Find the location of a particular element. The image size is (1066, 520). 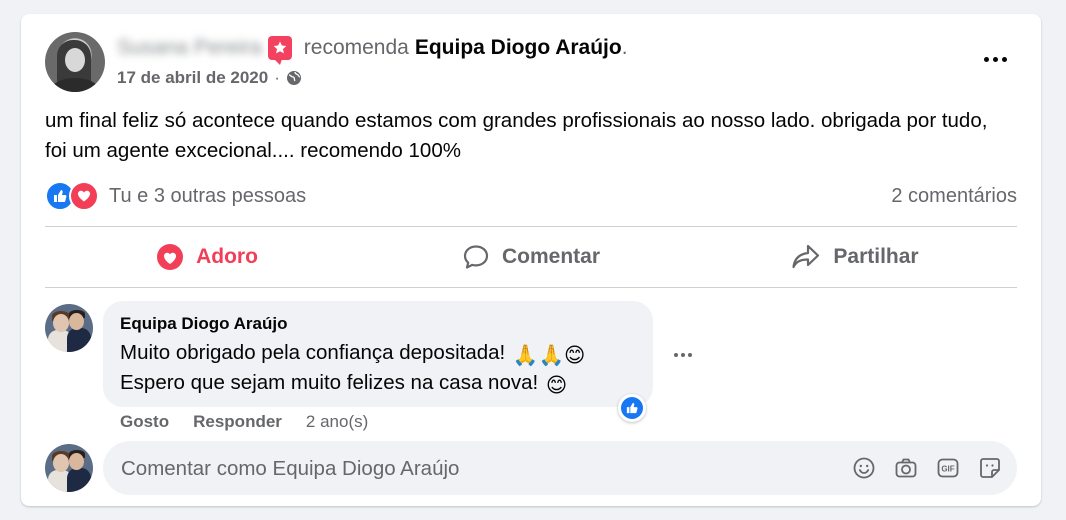

smile-emoji: 😊 is located at coordinates (556, 385).